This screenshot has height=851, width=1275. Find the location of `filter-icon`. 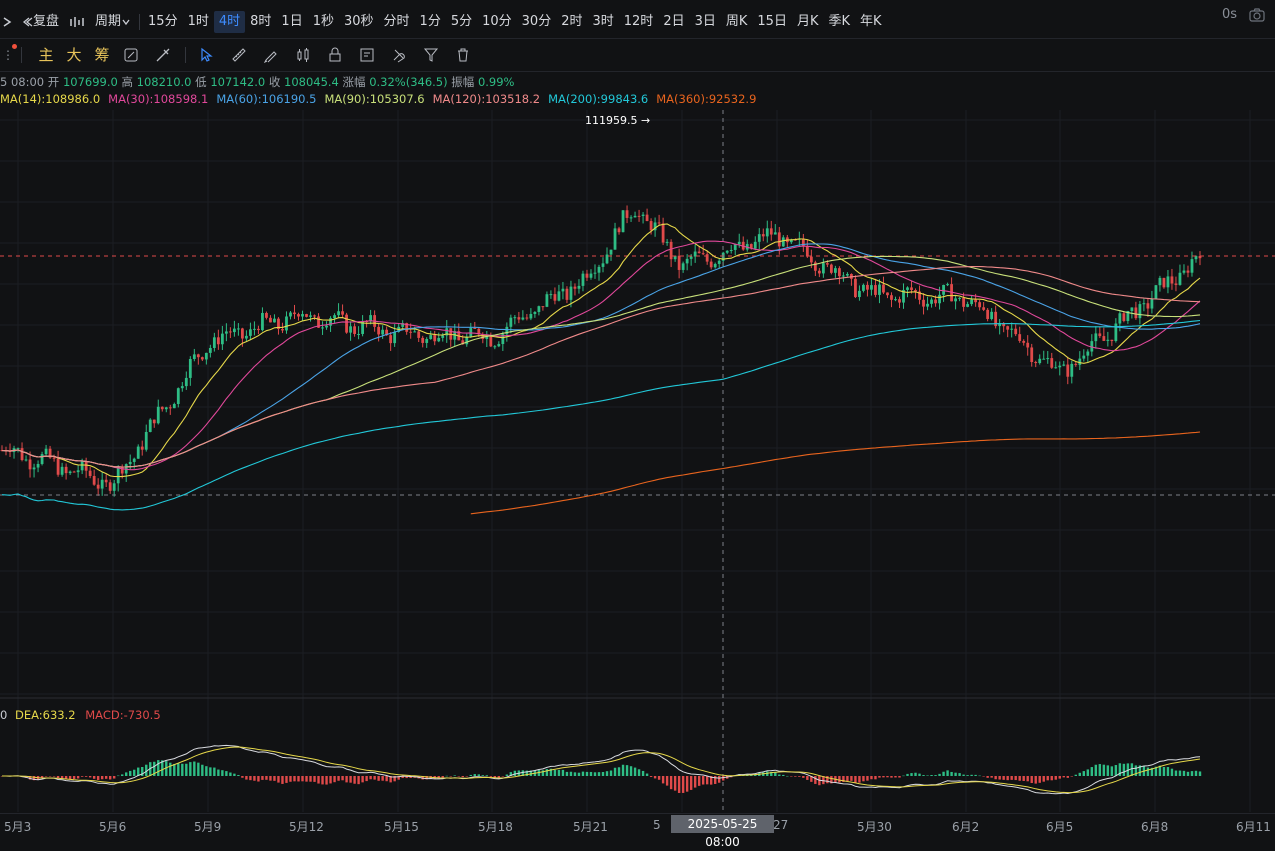

filter-icon is located at coordinates (431, 55).